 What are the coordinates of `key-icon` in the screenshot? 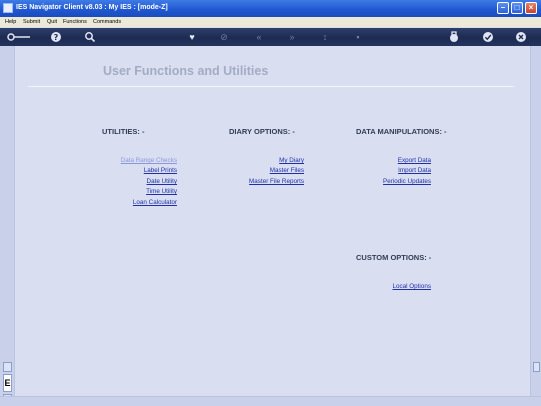 It's located at (19, 37).